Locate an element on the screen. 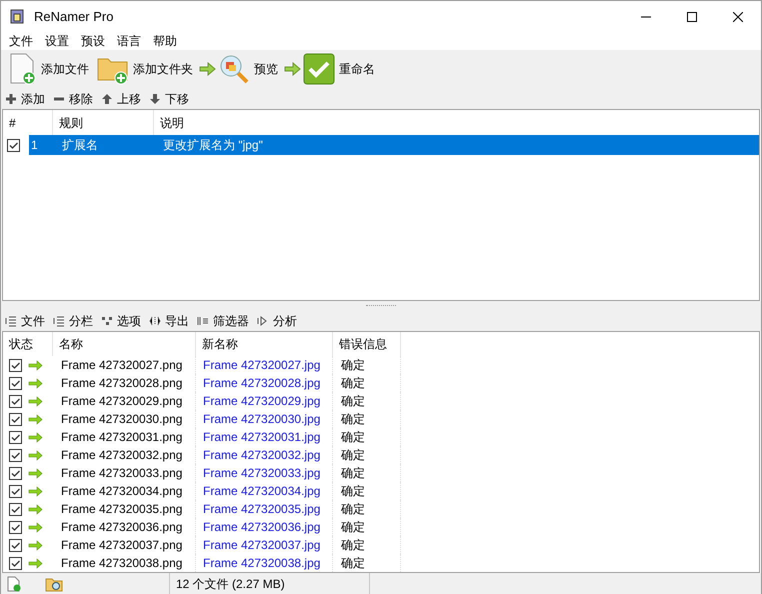 The height and width of the screenshot is (594, 762). close-icon is located at coordinates (738, 17).